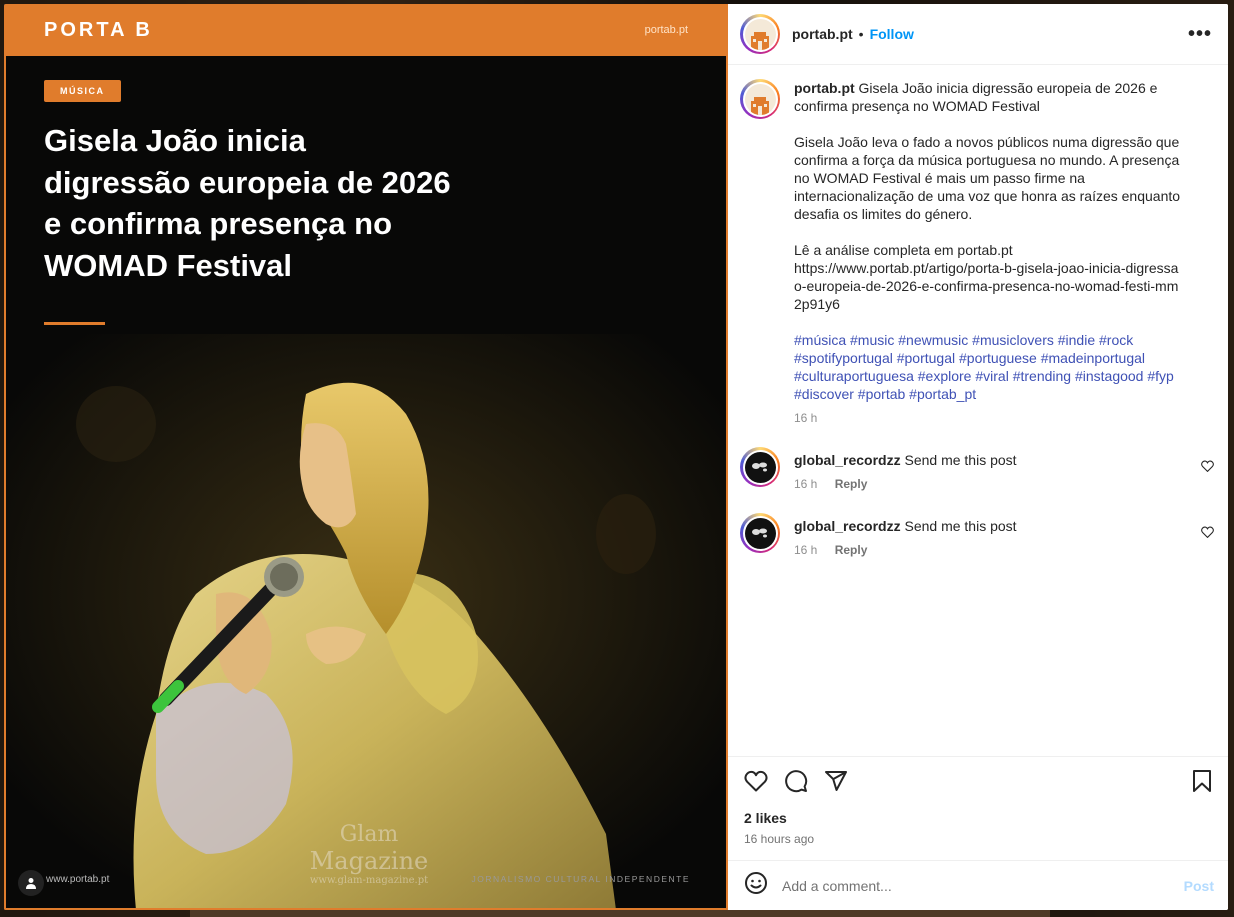 This screenshot has height=917, width=1234. What do you see at coordinates (1202, 34) in the screenshot?
I see `more-options-icon: •••` at bounding box center [1202, 34].